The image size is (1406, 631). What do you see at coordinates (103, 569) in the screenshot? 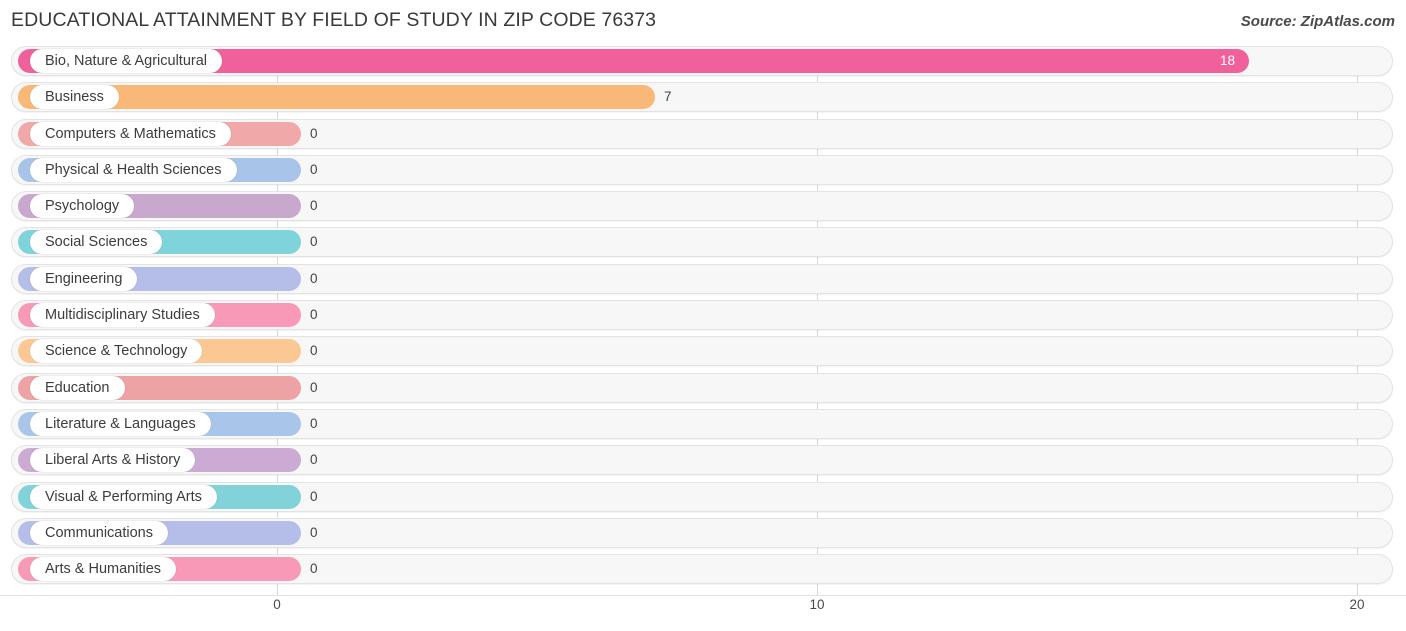
I see `category-label: Arts & Humanities` at bounding box center [103, 569].